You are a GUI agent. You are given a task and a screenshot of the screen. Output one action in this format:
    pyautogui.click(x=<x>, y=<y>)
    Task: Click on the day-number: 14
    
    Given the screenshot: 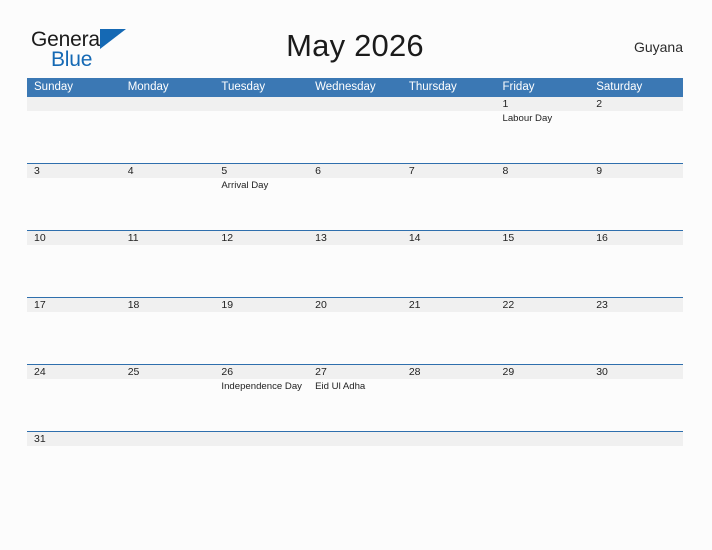 What is the action you would take?
    pyautogui.click(x=449, y=238)
    